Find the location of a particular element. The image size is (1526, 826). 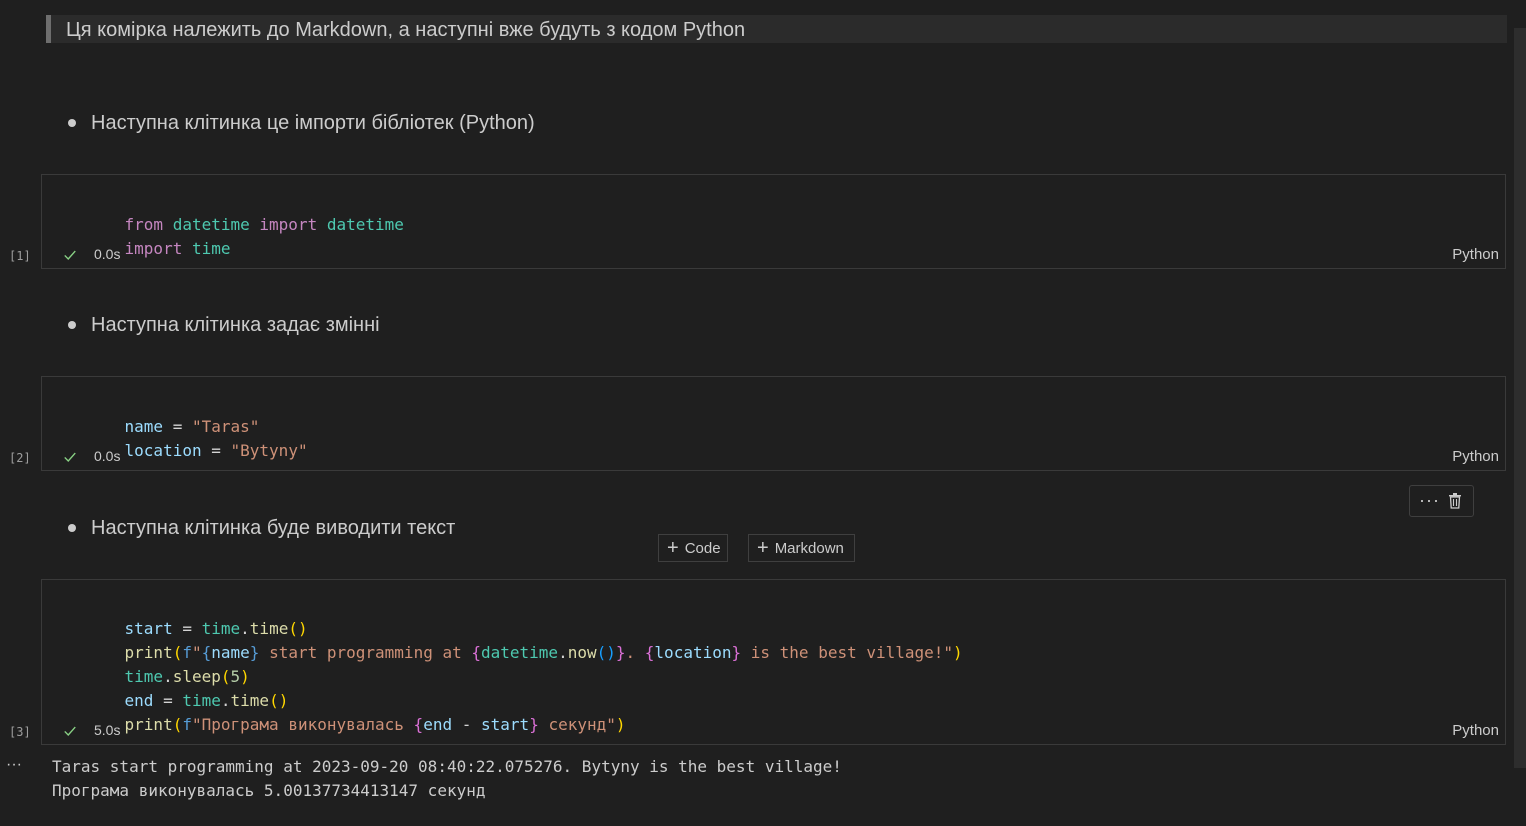

add-markdown-cell-button: + Markdown is located at coordinates (801, 548).